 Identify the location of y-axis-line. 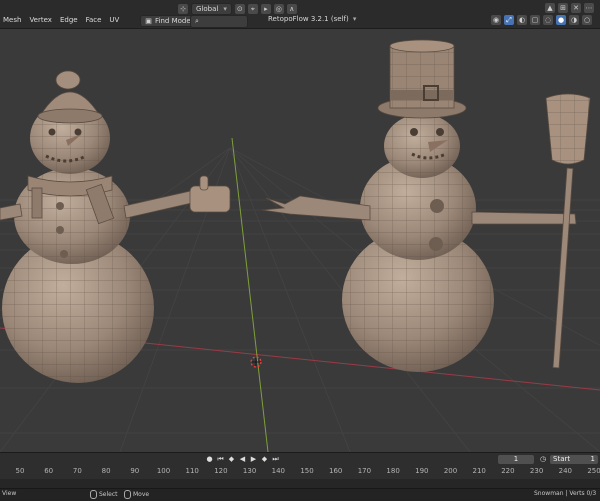
(250, 295).